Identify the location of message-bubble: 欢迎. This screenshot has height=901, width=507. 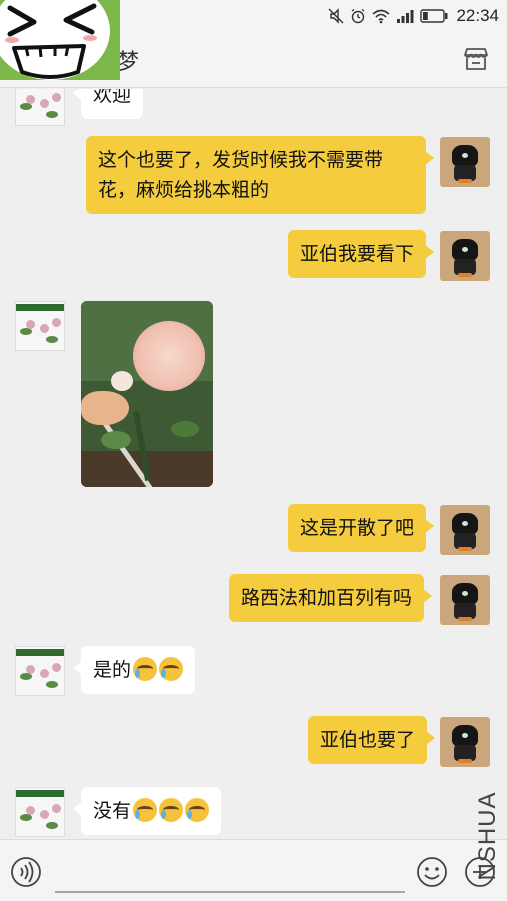
(108, 104).